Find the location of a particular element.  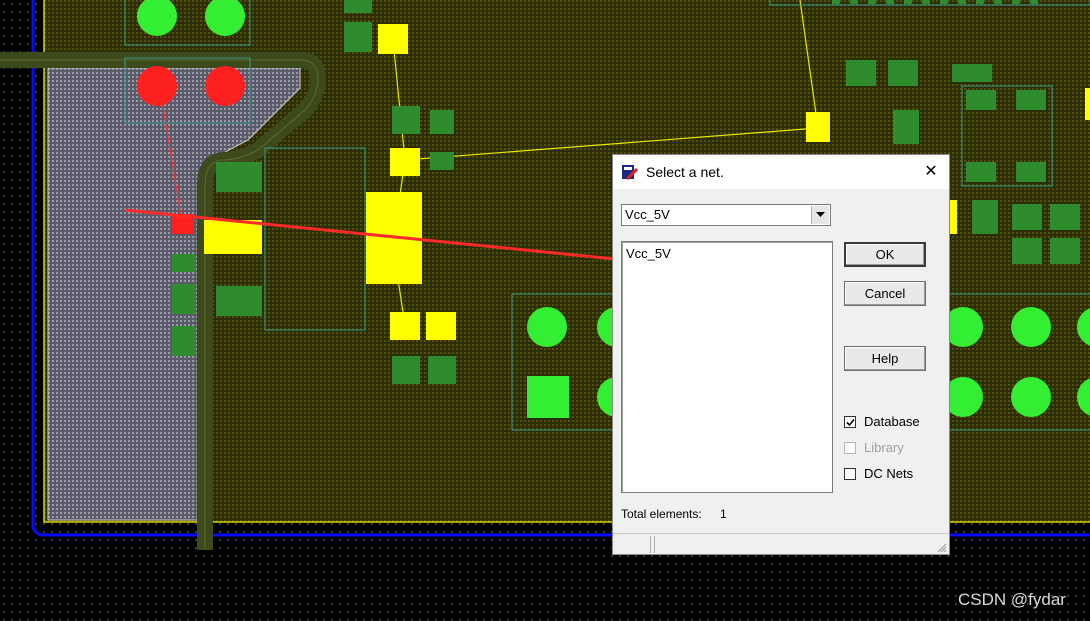

help-button: Help is located at coordinates (885, 358).